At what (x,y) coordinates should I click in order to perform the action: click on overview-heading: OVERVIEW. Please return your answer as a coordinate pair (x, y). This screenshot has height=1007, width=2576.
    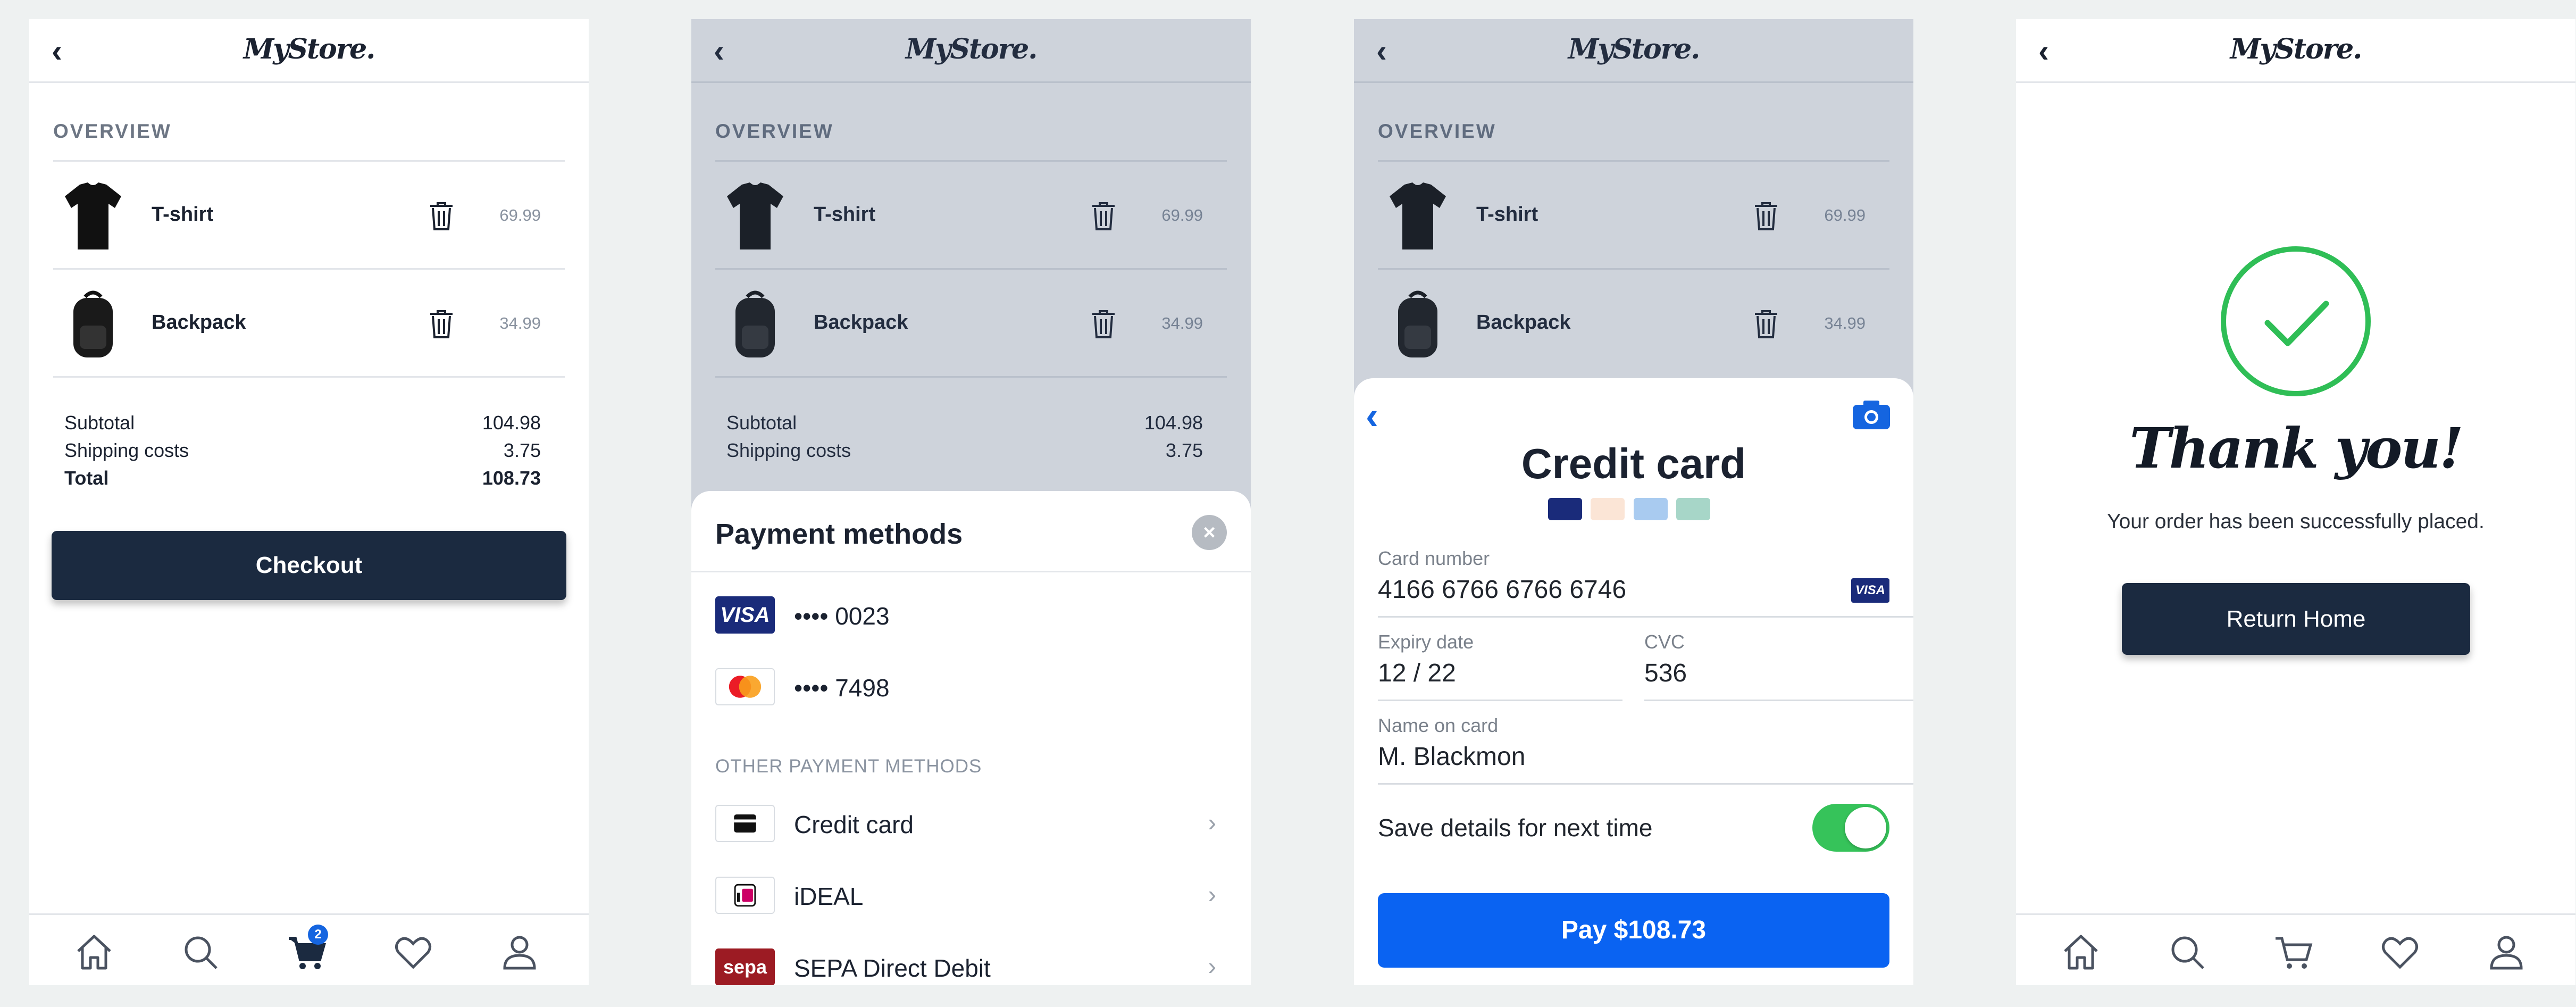
    Looking at the image, I should click on (112, 131).